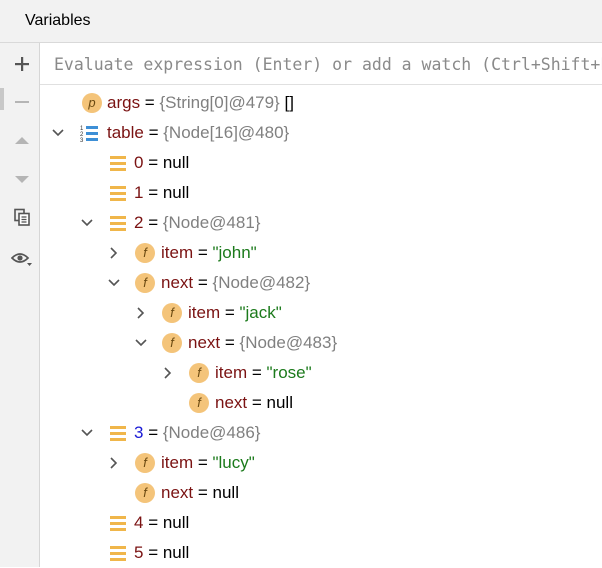 Image resolution: width=602 pixels, height=568 pixels. I want to click on var-value: {Node@483}, so click(288, 342).